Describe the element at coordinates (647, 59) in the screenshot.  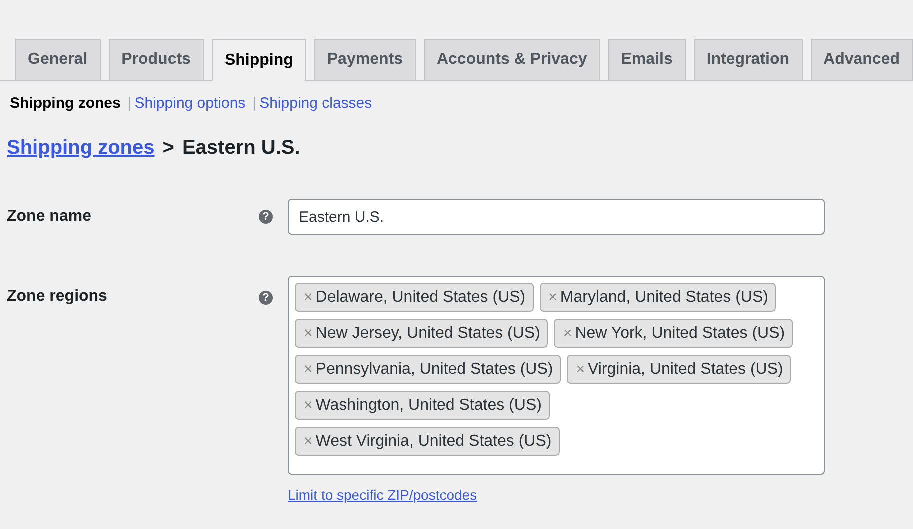
I see `settings-tab: Emails` at that location.